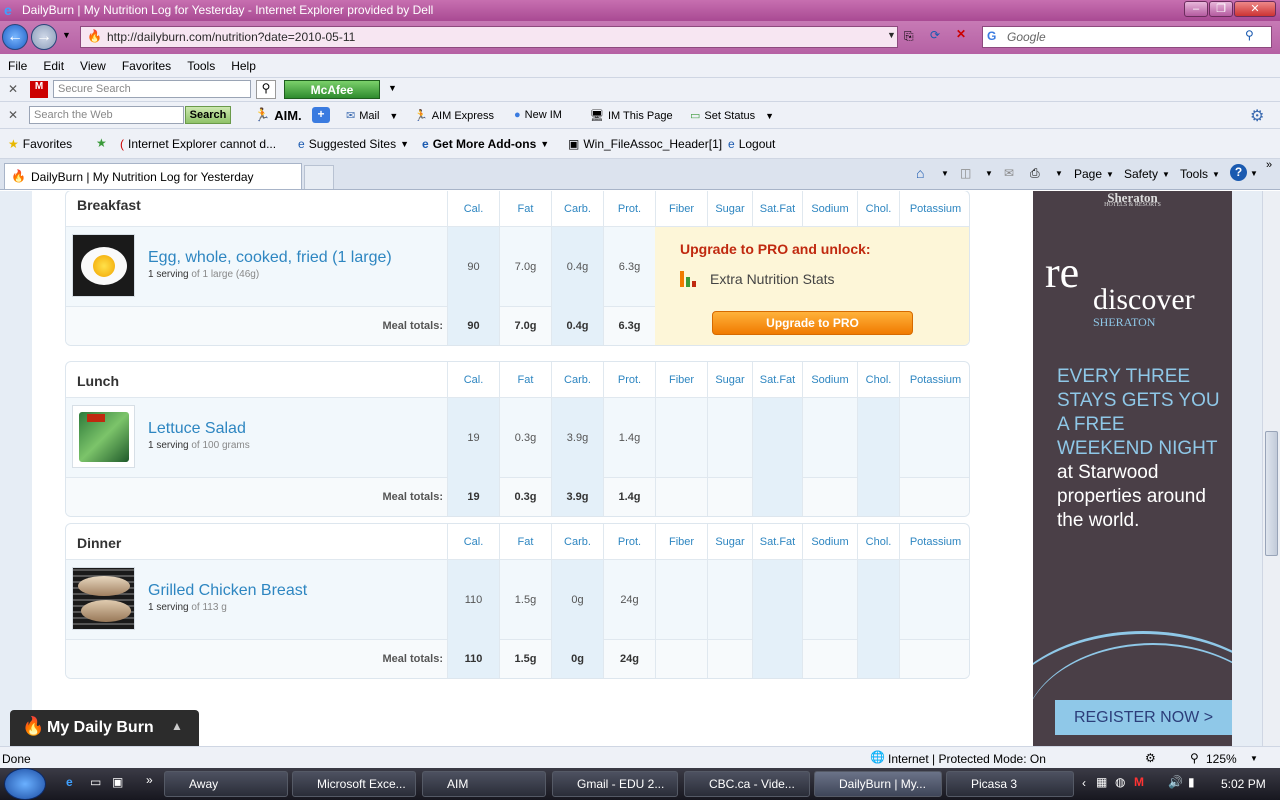 This screenshot has width=1280, height=800. Describe the element at coordinates (1221, 759) in the screenshot. I see `zoom-level: 125%` at that location.